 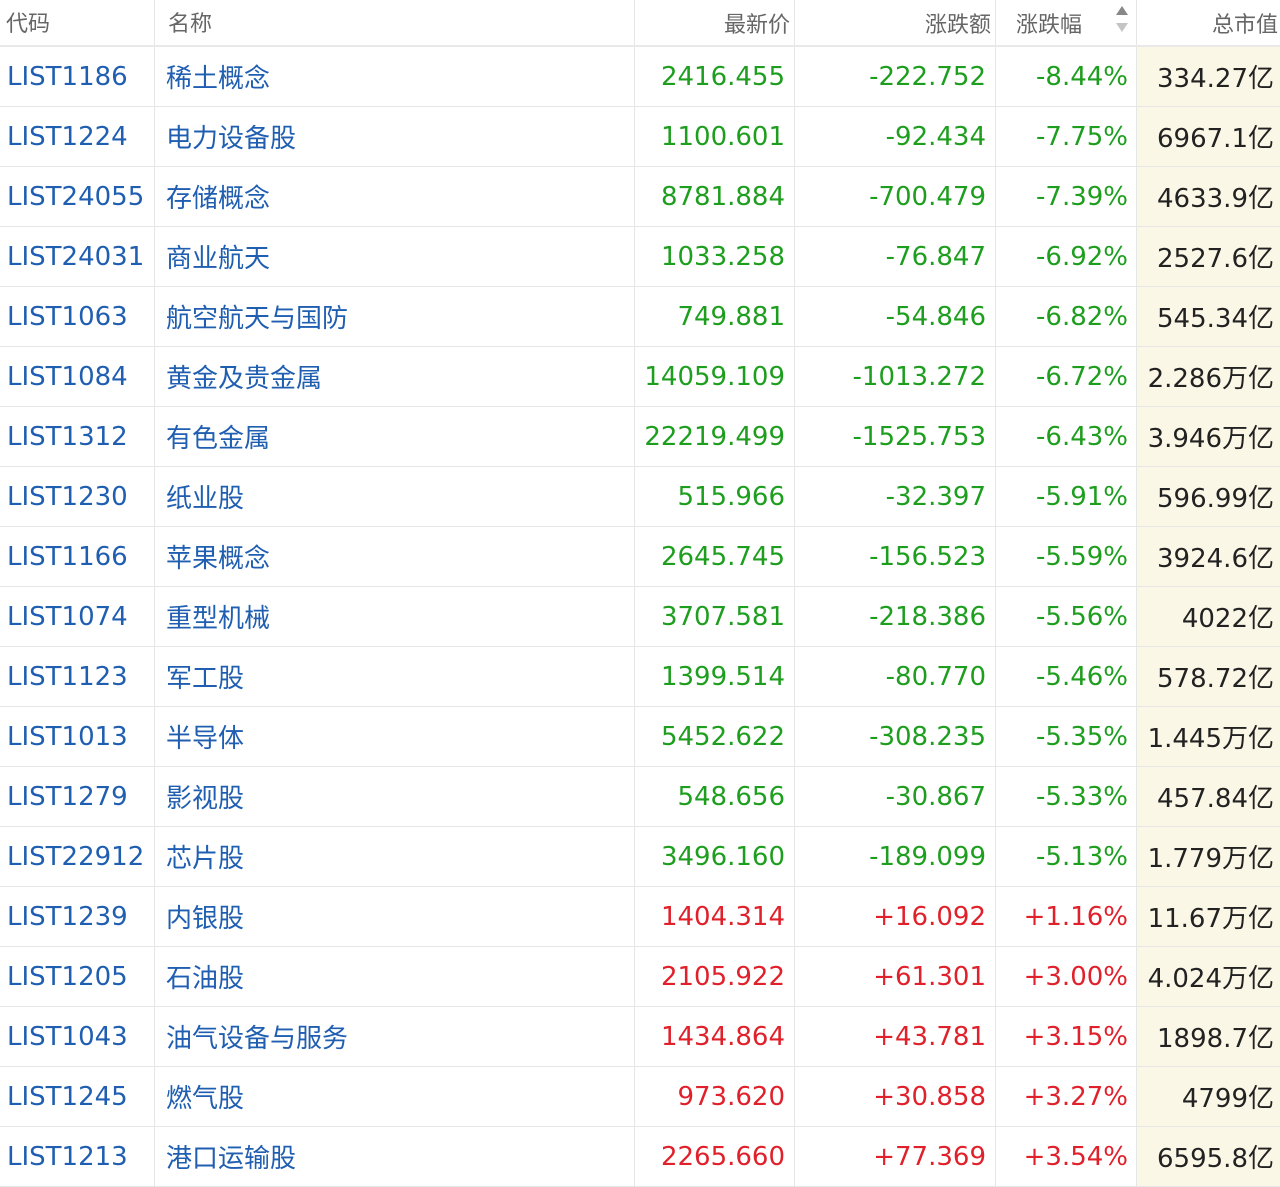 What do you see at coordinates (257, 1036) in the screenshot?
I see `row-name: 油气设备与服务` at bounding box center [257, 1036].